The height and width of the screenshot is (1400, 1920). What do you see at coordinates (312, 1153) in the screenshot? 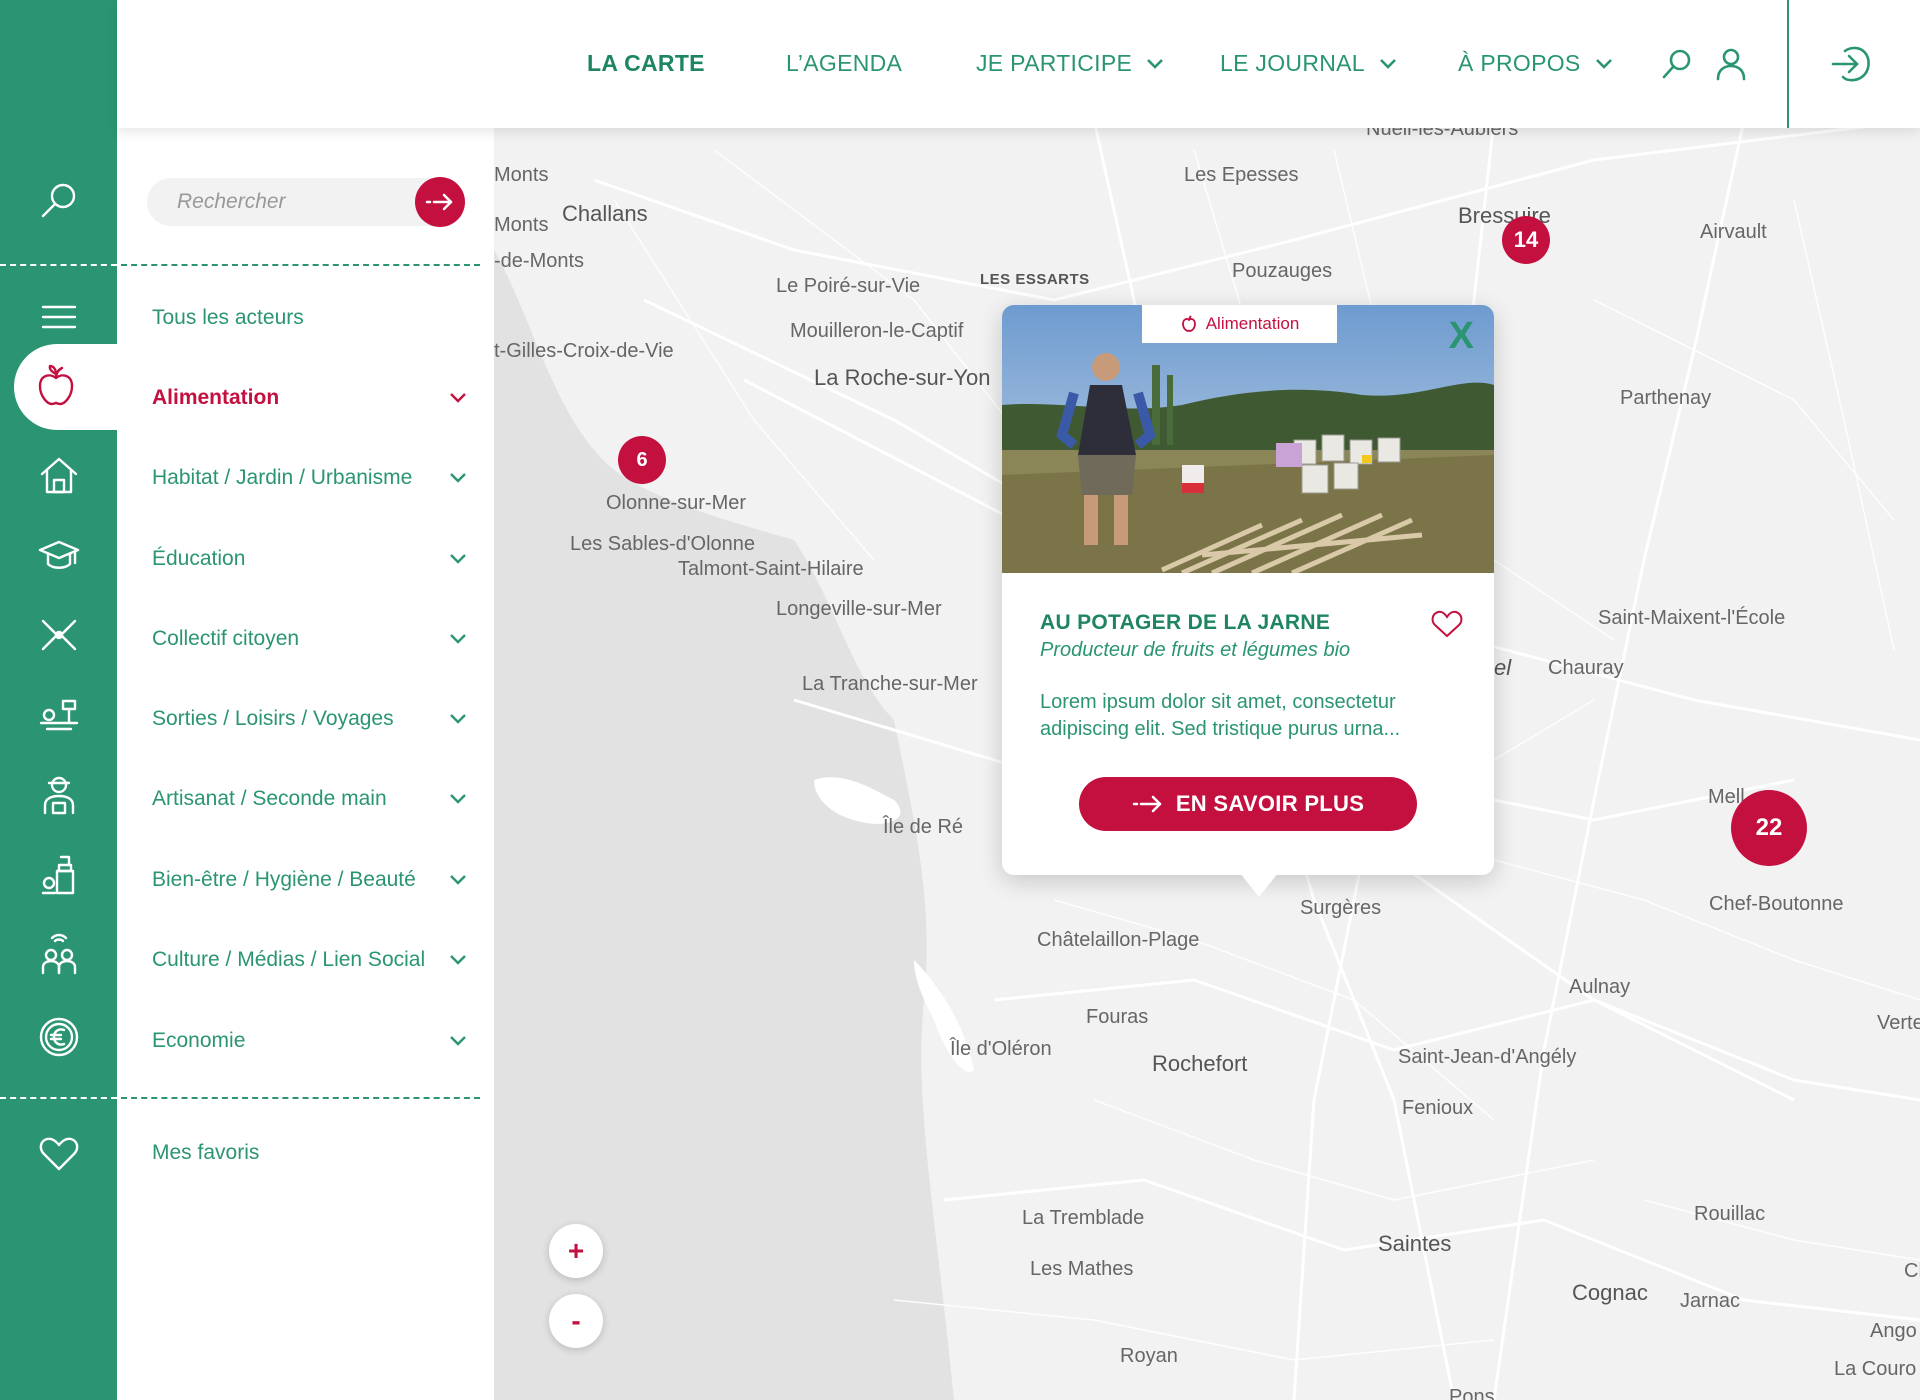
I see `favorites-link: Mes favoris` at bounding box center [312, 1153].